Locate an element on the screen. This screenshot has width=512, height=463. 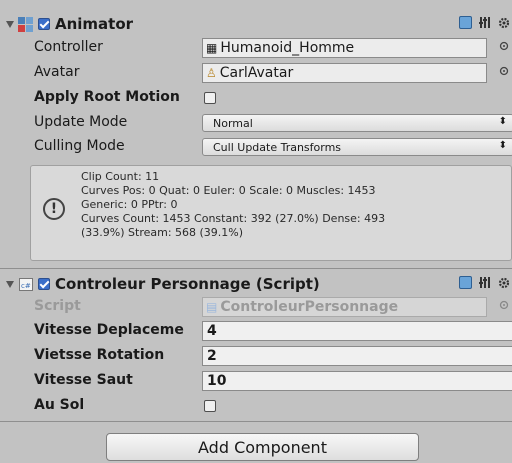
info-line: Clip Count: 11 is located at coordinates (120, 176).